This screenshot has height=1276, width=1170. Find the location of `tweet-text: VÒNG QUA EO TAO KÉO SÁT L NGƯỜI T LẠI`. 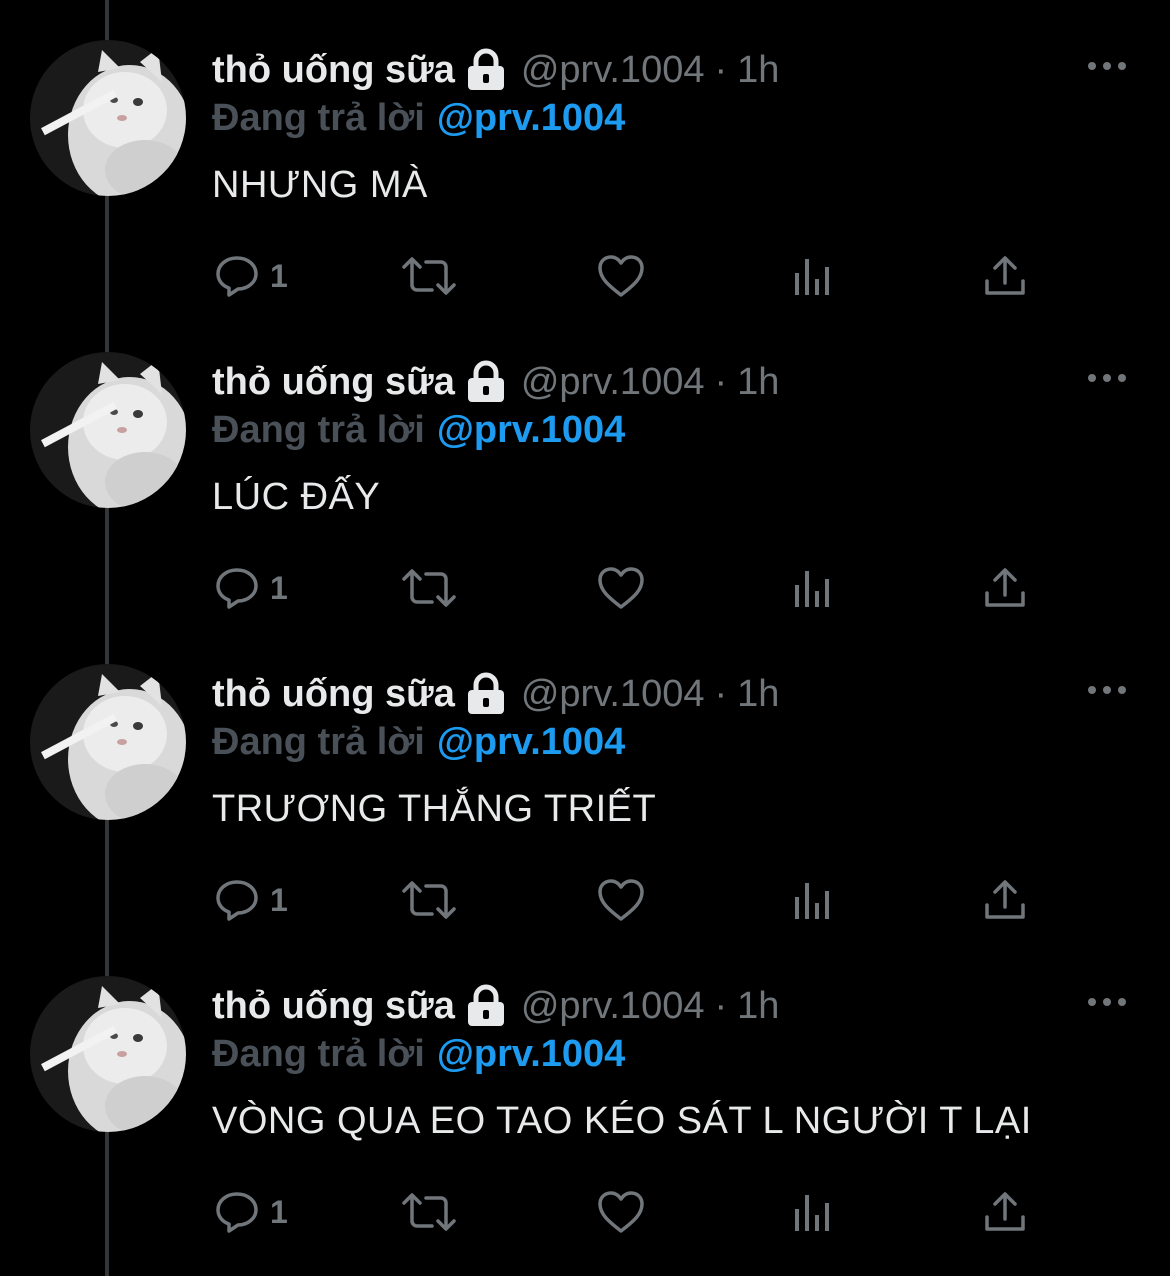

tweet-text: VÒNG QUA EO TAO KÉO SÁT L NGƯỜI T LẠI is located at coordinates (622, 1121).